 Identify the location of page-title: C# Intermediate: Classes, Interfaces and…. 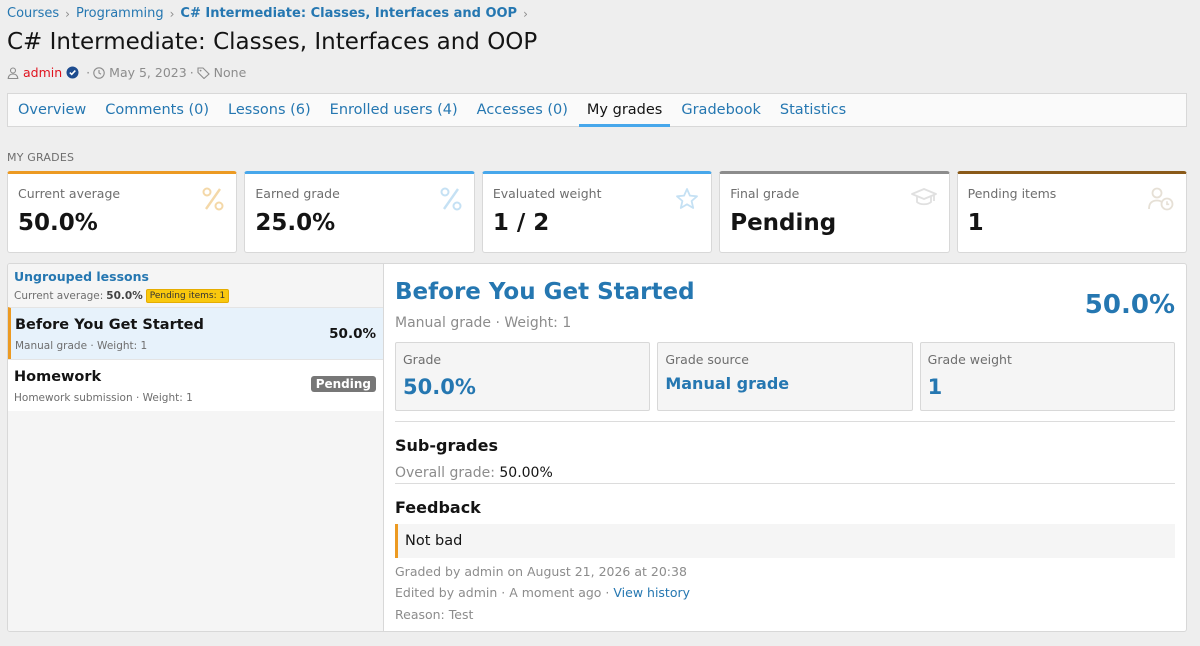
(272, 42).